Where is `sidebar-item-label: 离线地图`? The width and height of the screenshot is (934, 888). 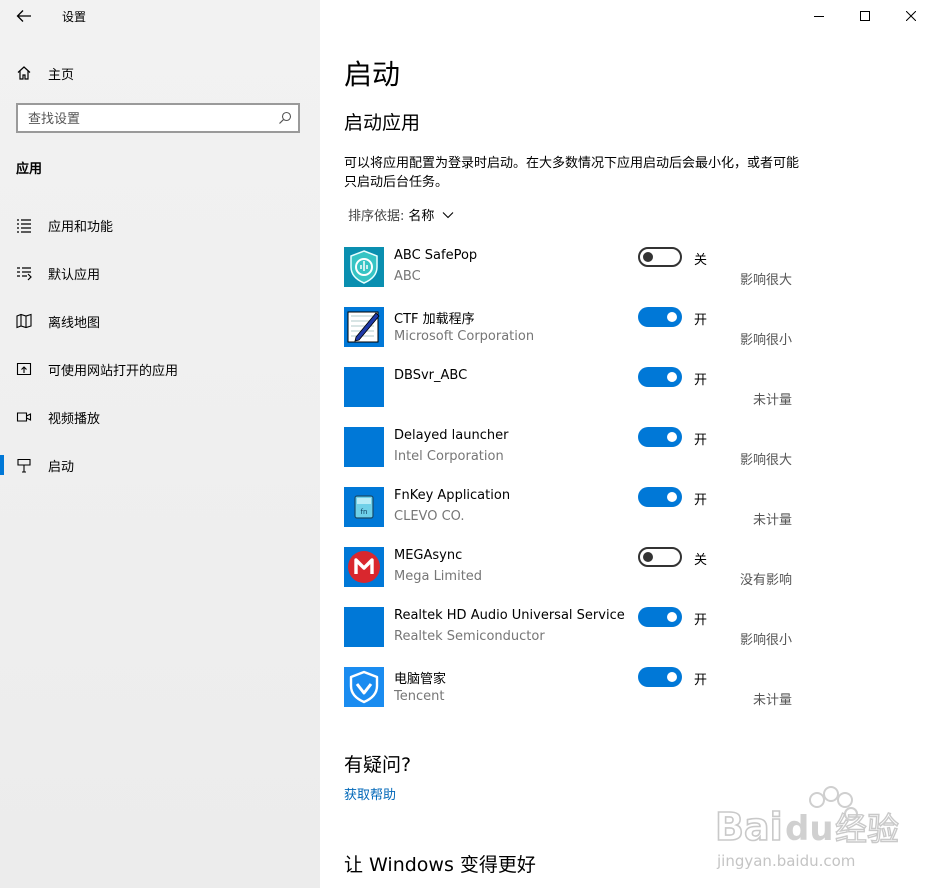
sidebar-item-label: 离线地图 is located at coordinates (74, 323).